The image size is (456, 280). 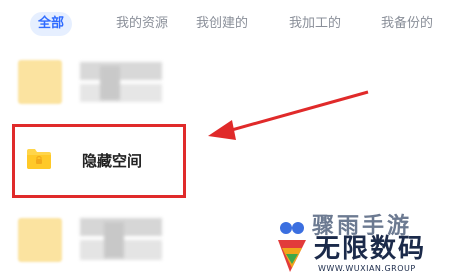 What do you see at coordinates (114, 240) in the screenshot?
I see `blurred-text` at bounding box center [114, 240].